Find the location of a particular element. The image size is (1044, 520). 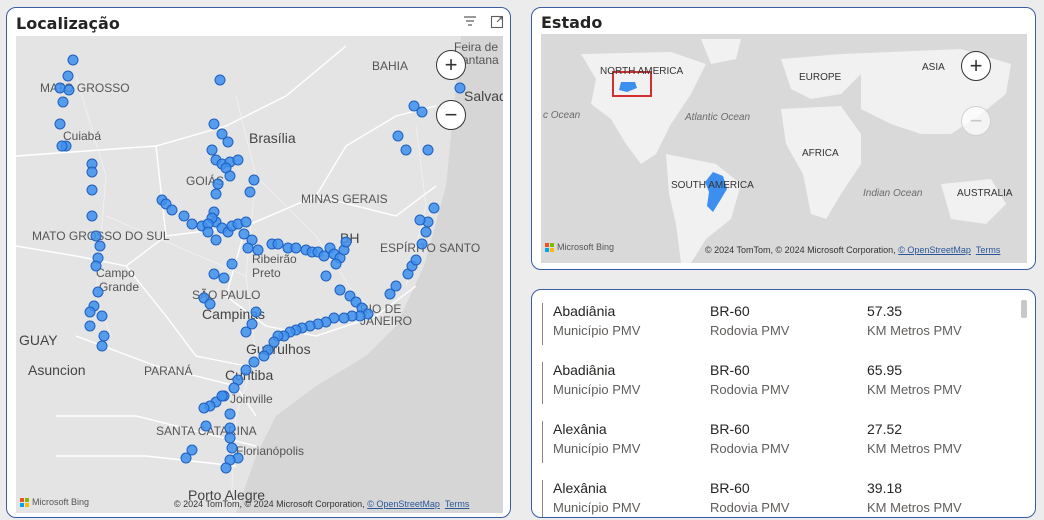

zoom-out-button: − is located at coordinates (451, 115).